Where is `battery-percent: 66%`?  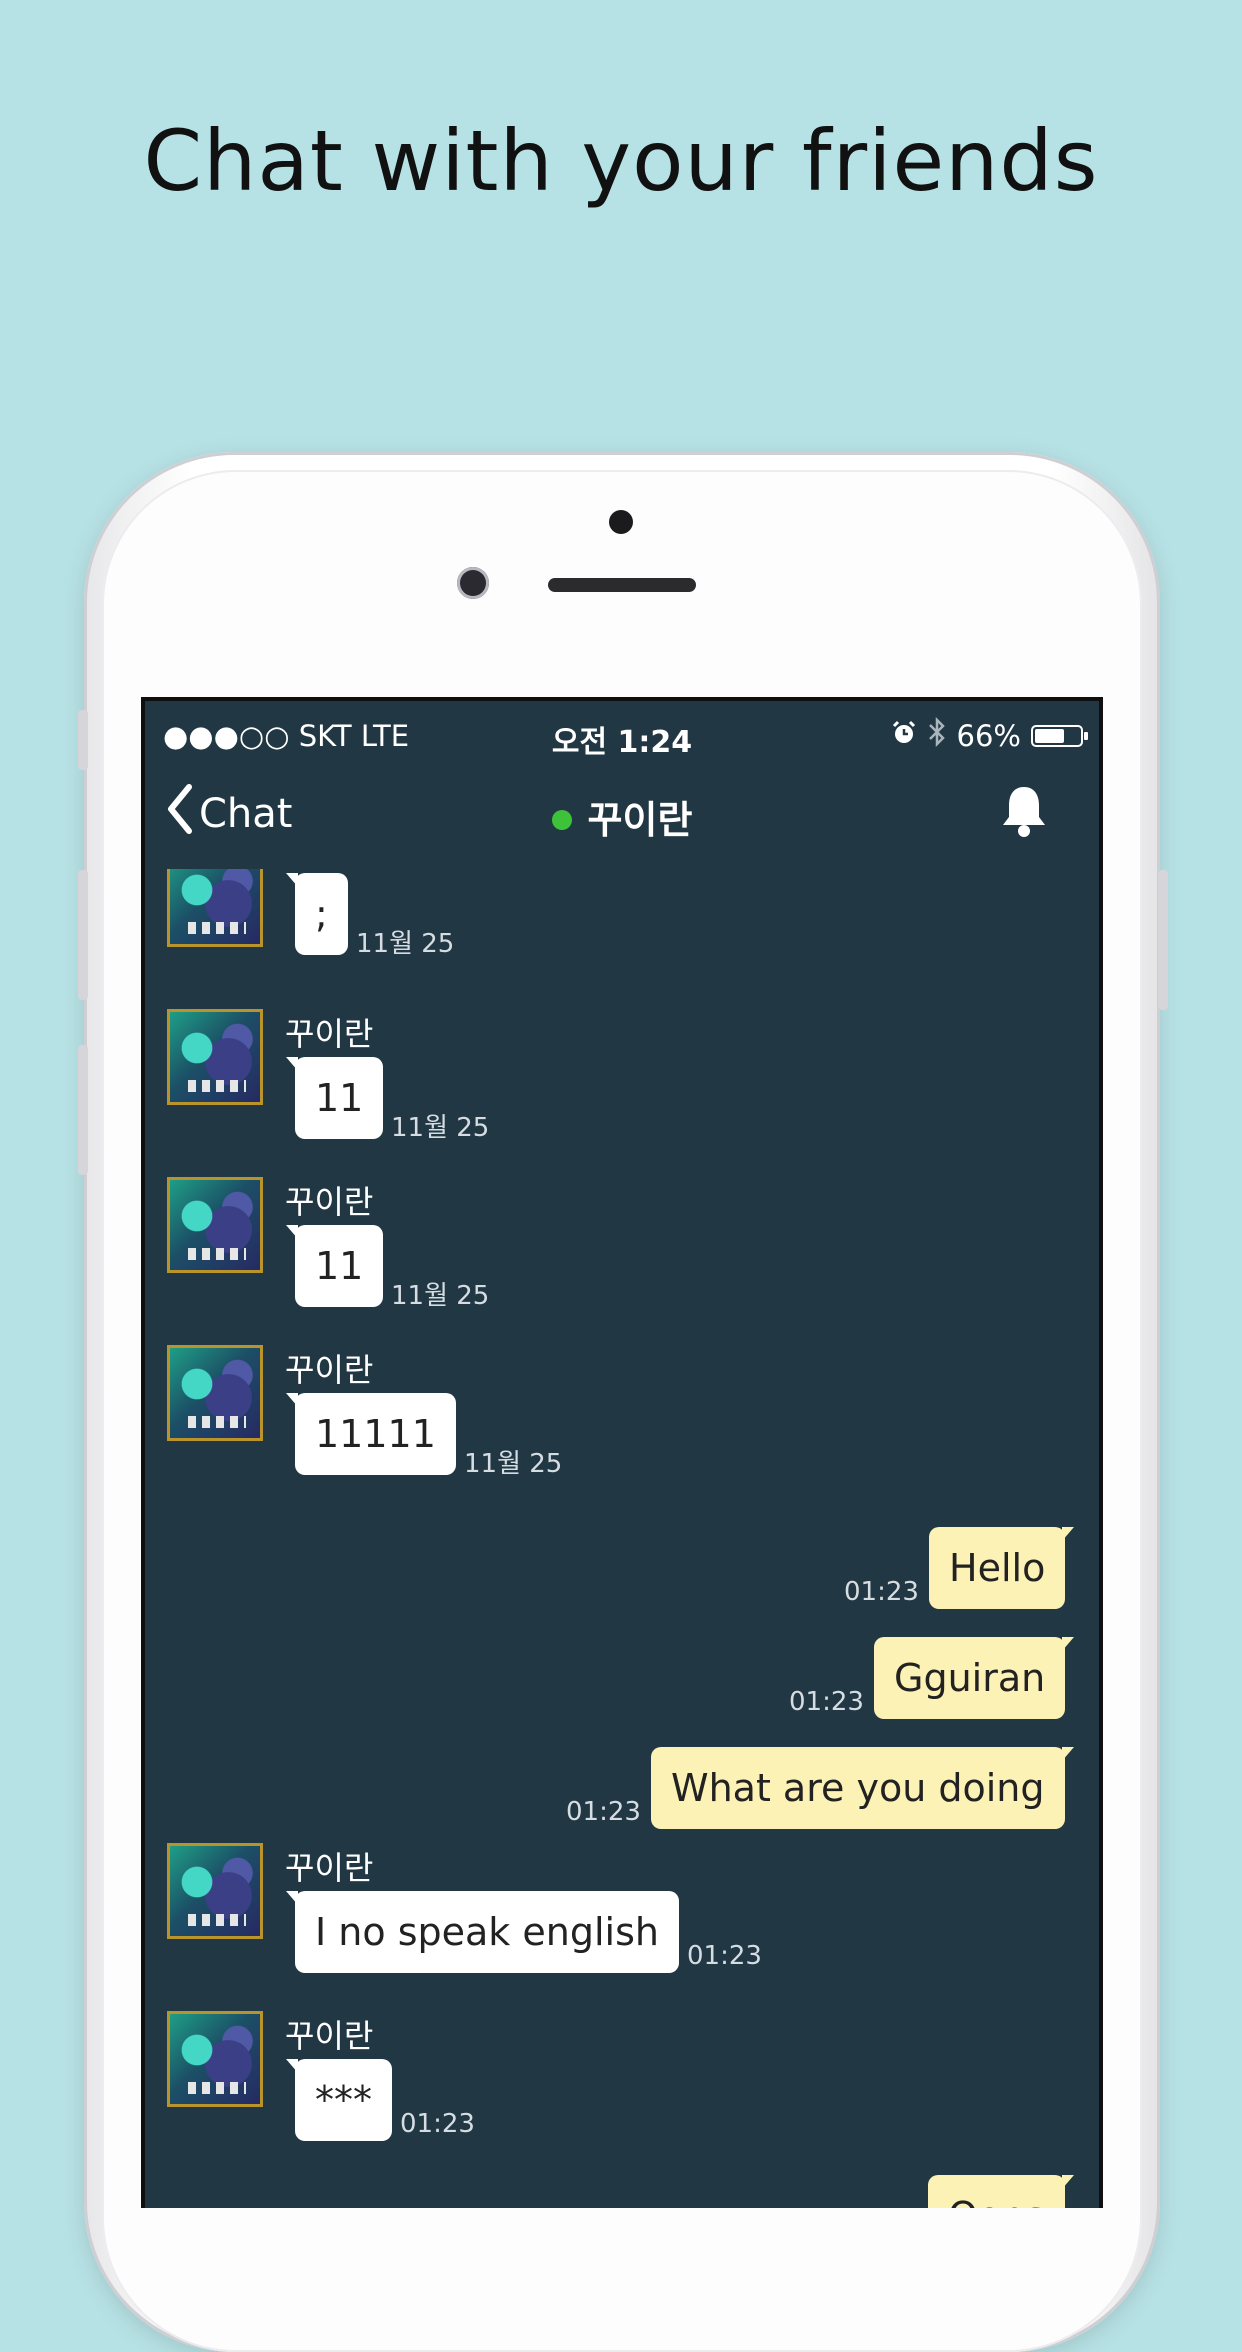 battery-percent: 66% is located at coordinates (988, 735).